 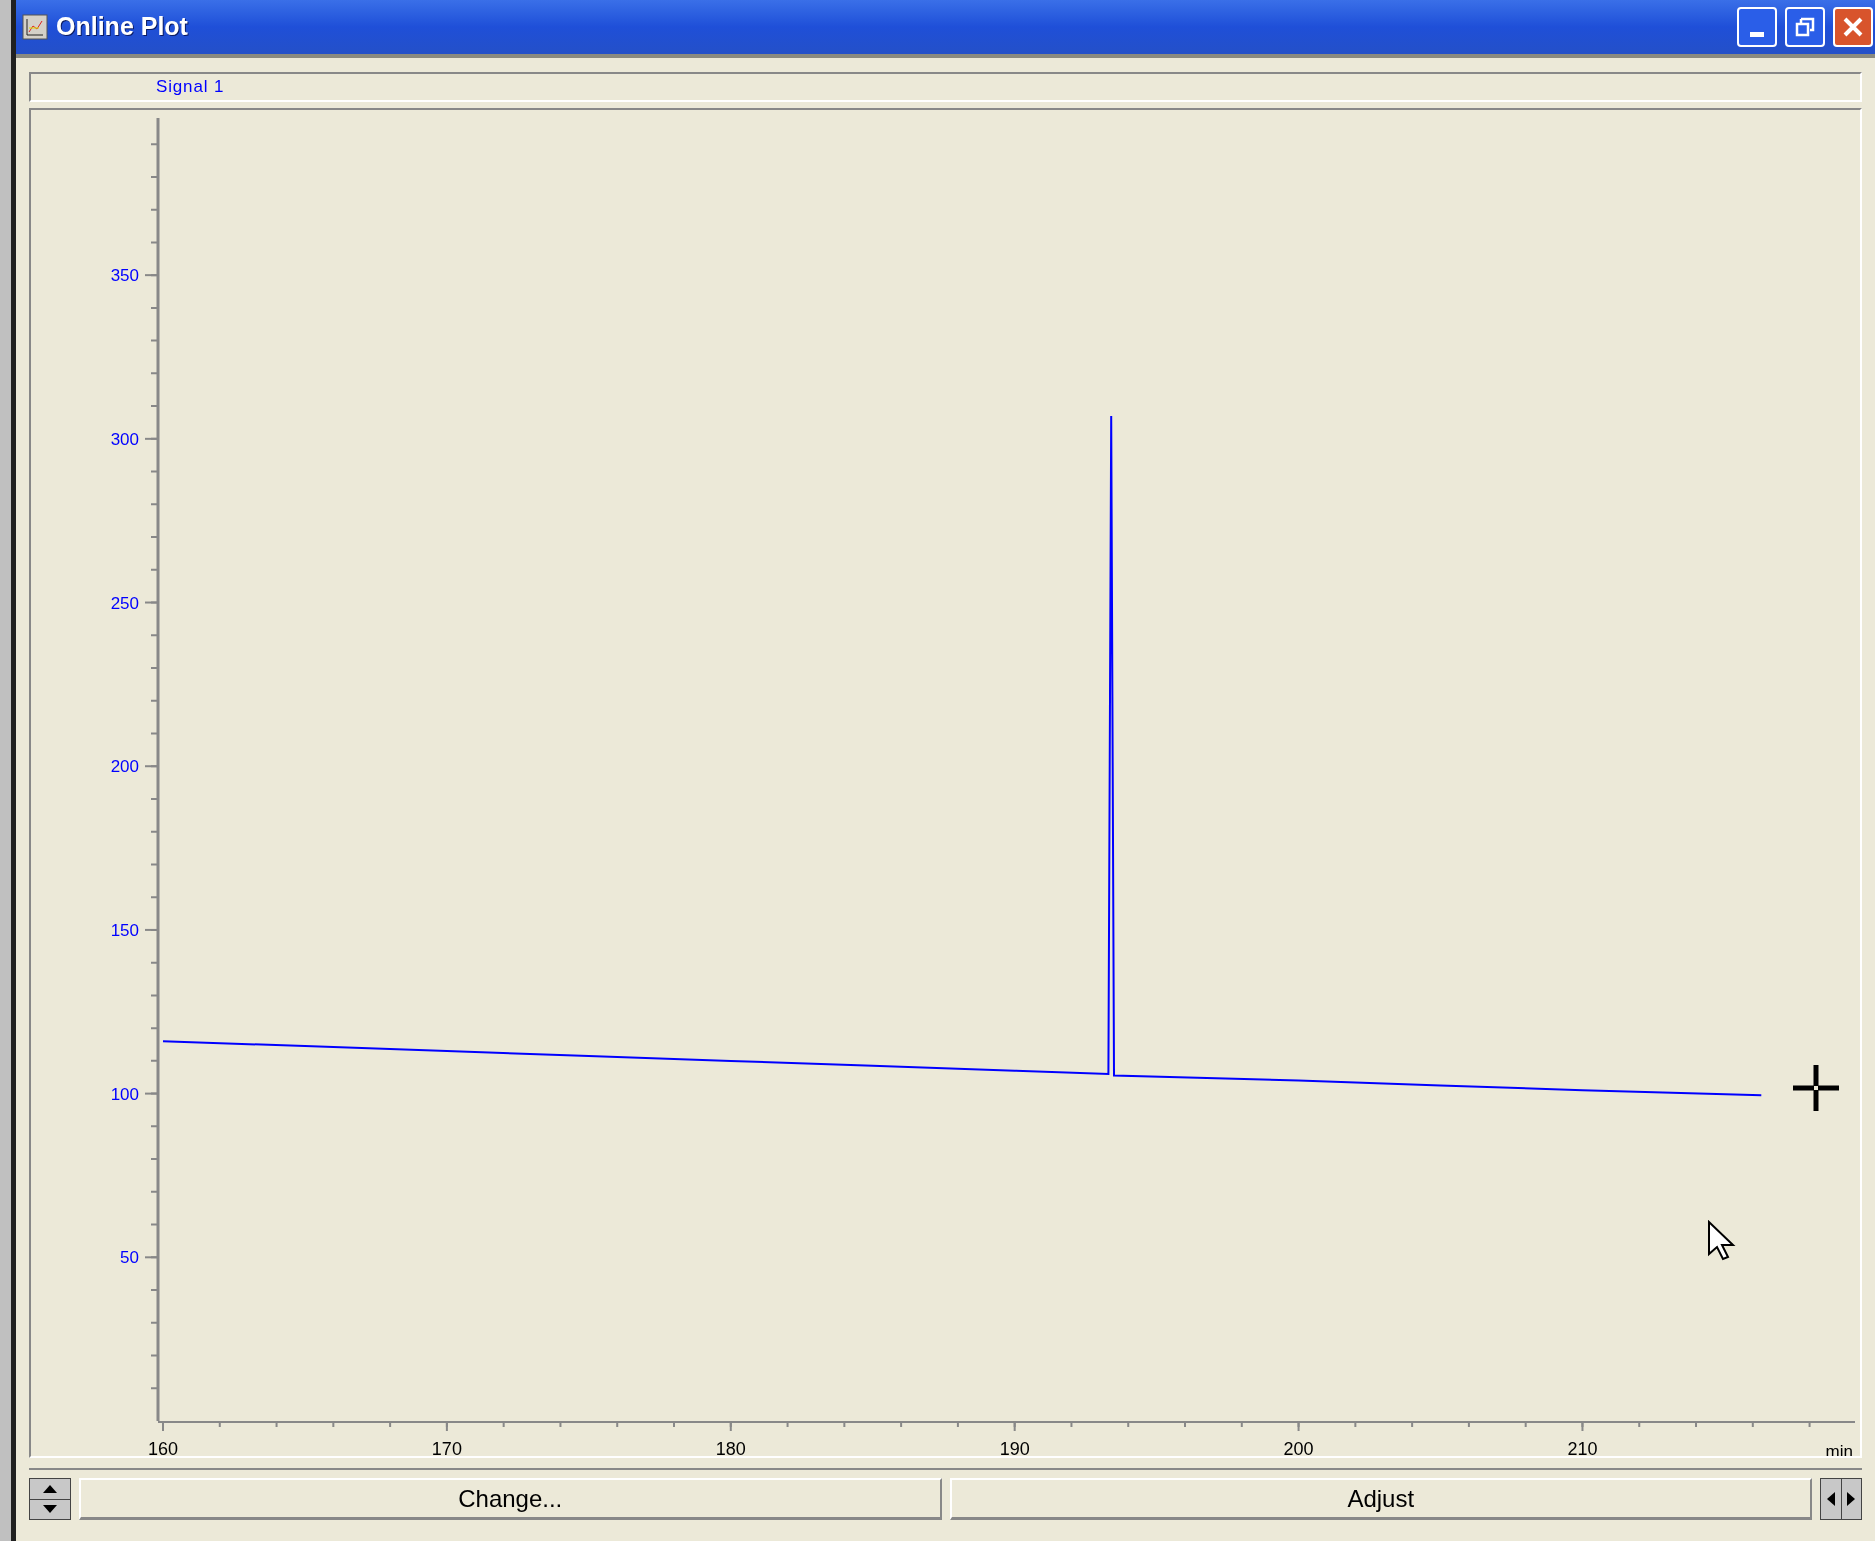 I want to click on close-icon, so click(x=1853, y=27).